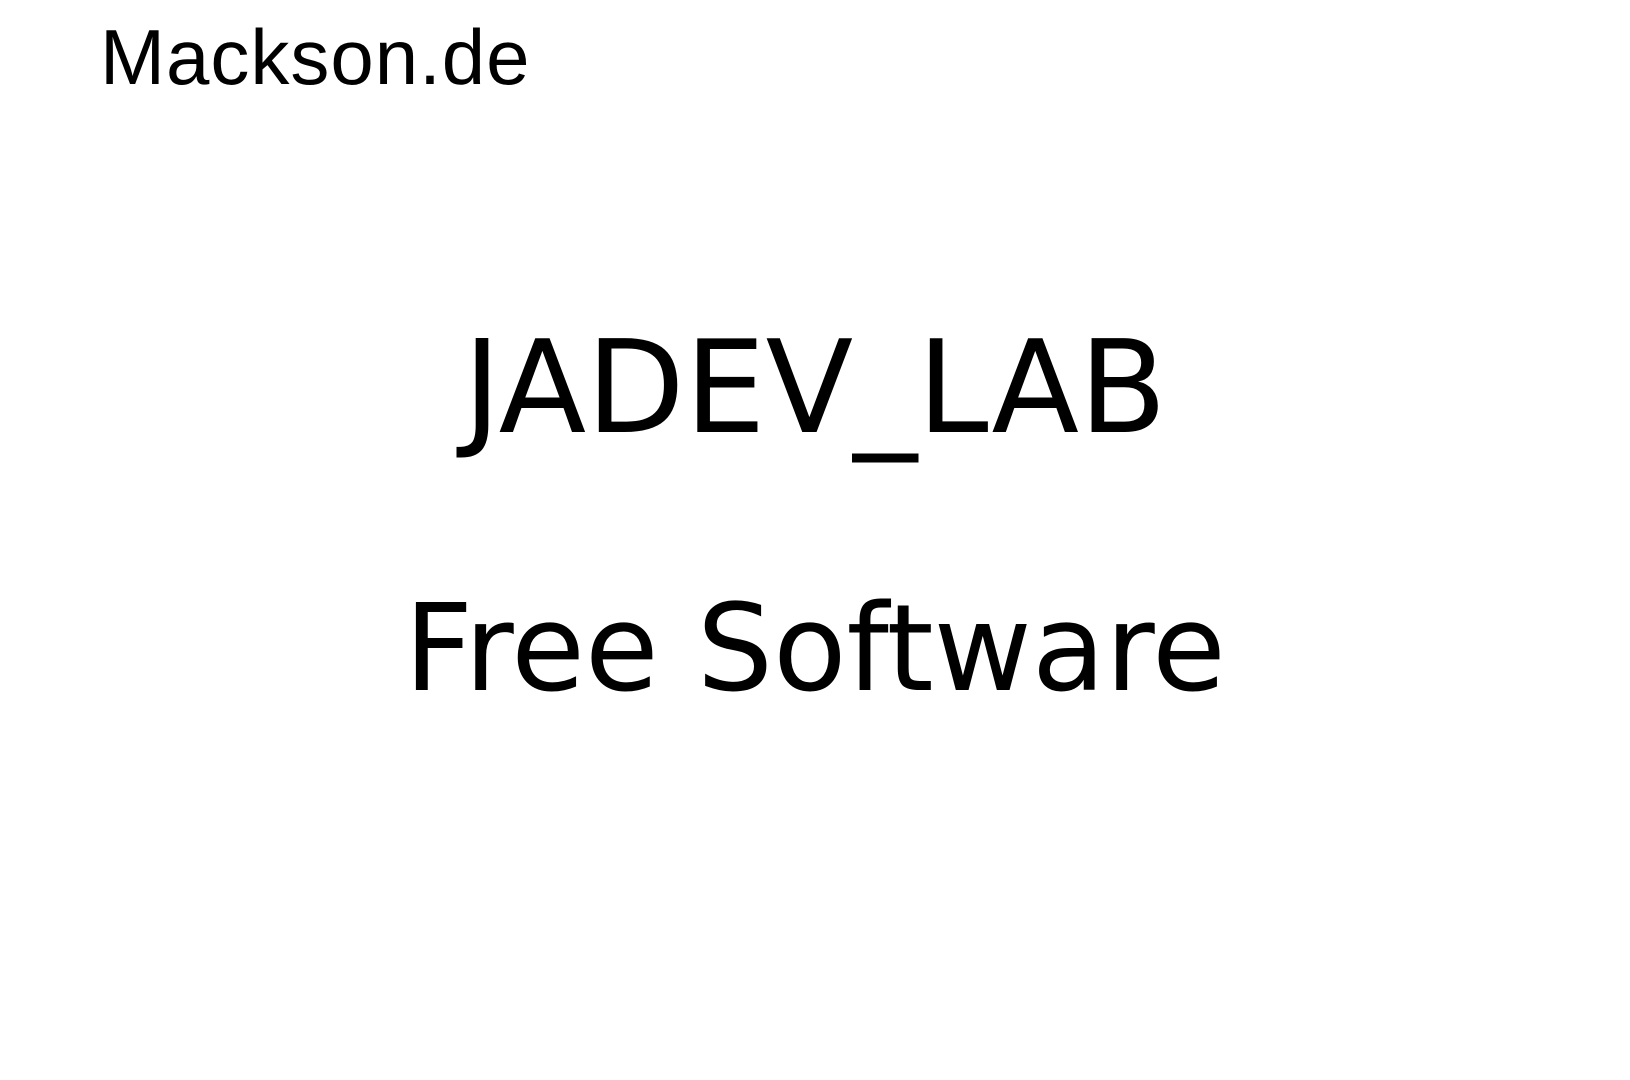 The height and width of the screenshot is (1080, 1630). Describe the element at coordinates (315, 57) in the screenshot. I see `site-logo-link: Mackson.de` at that location.